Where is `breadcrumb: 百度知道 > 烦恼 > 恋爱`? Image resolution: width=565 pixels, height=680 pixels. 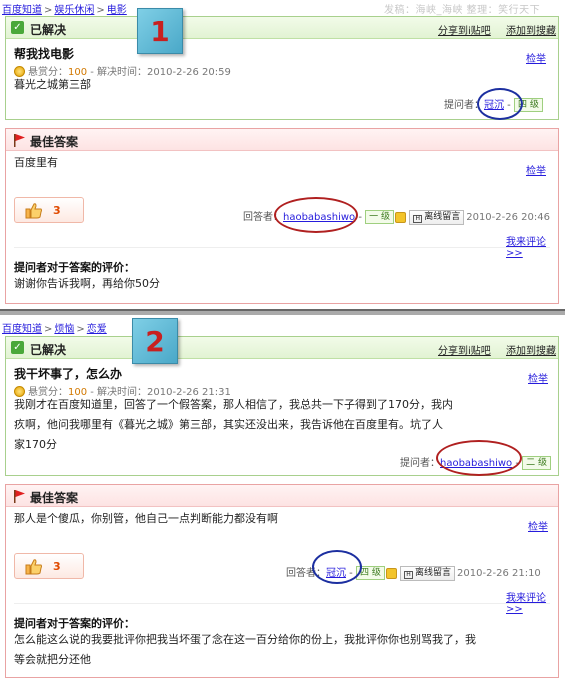 breadcrumb: 百度知道 > 烦恼 > 恋爱 is located at coordinates (54, 327).